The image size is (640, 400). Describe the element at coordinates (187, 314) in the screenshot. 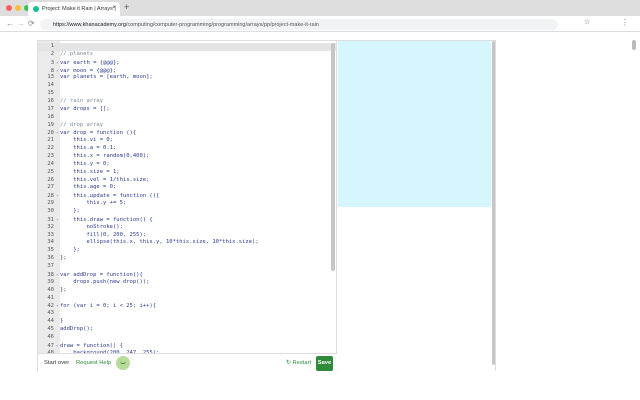

I see `code-line: 43` at that location.